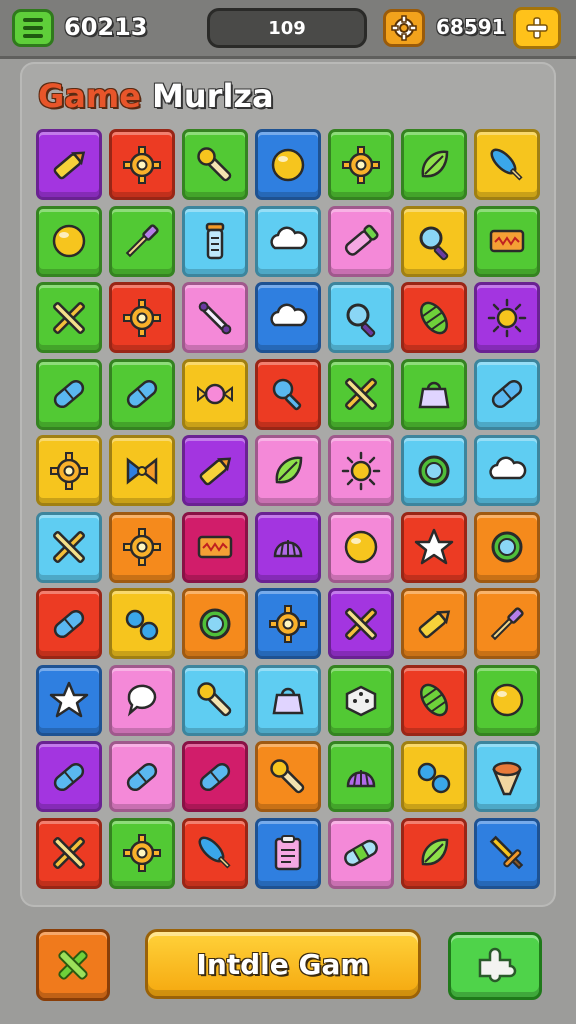  I want to click on tile-candy, so click(215, 394).